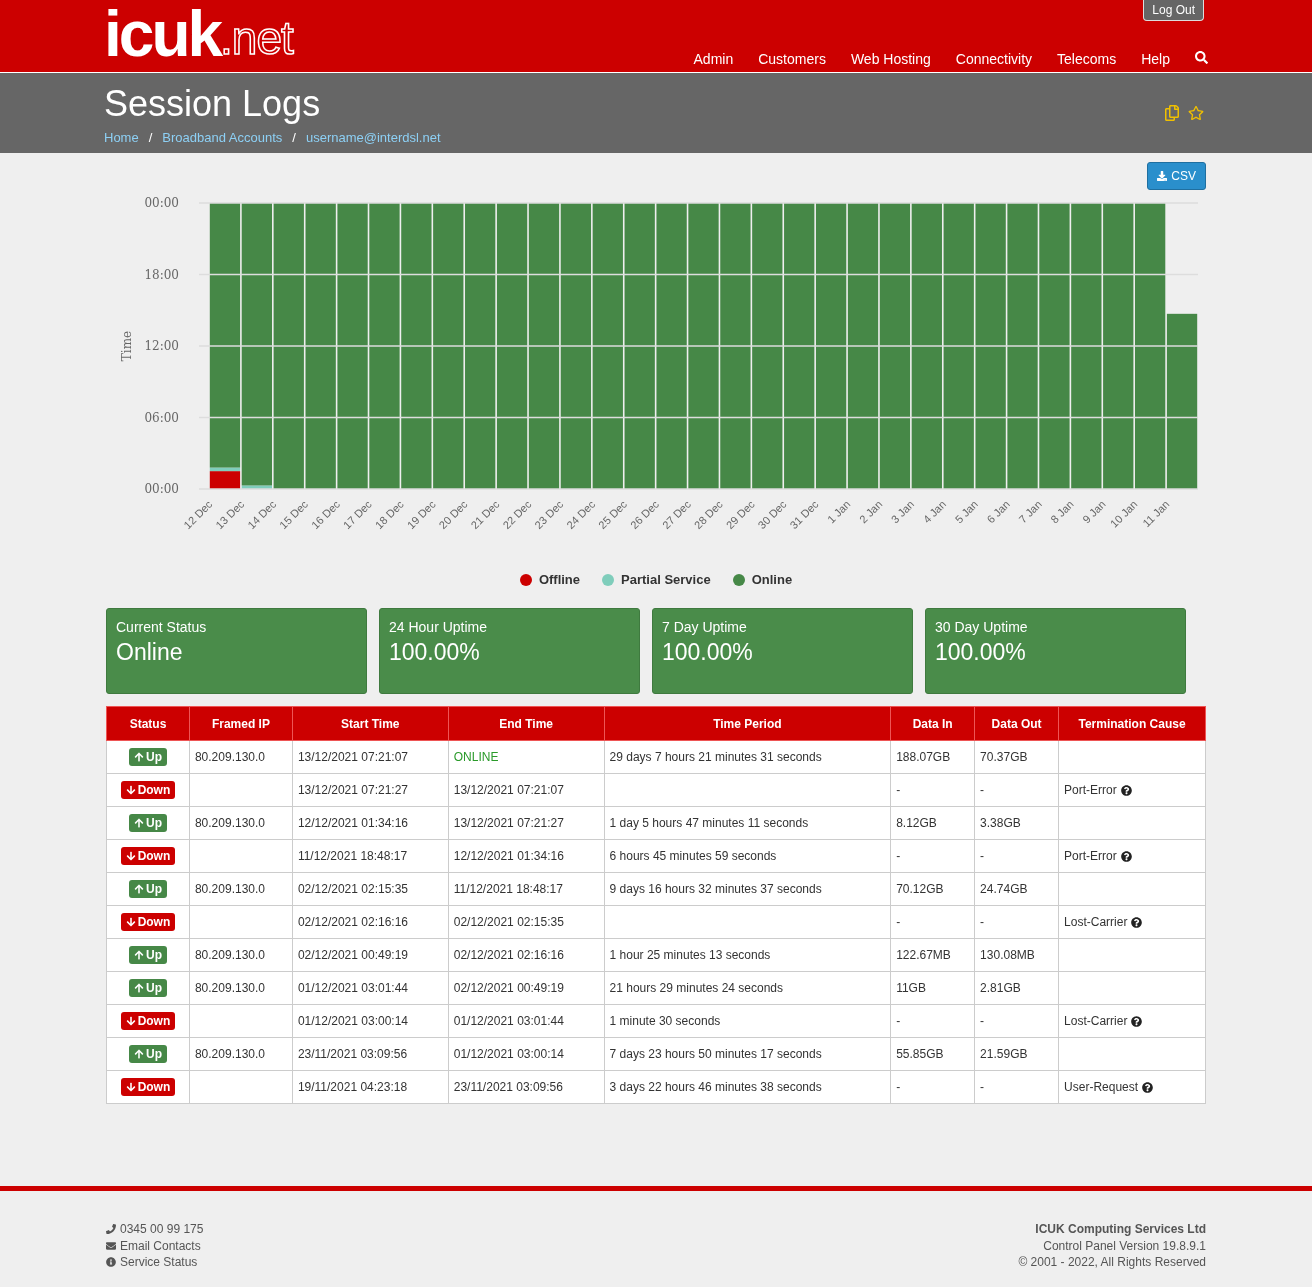  I want to click on termination-cause: User-Request, so click(1101, 1087).